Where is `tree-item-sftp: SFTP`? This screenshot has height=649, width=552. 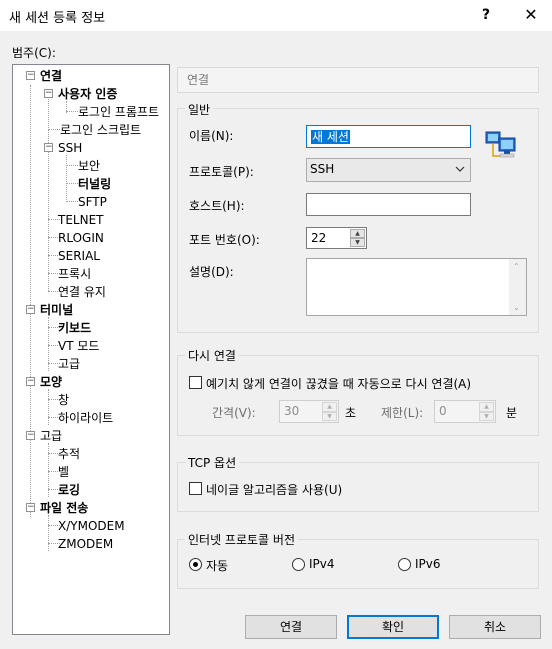 tree-item-sftp: SFTP is located at coordinates (92, 202).